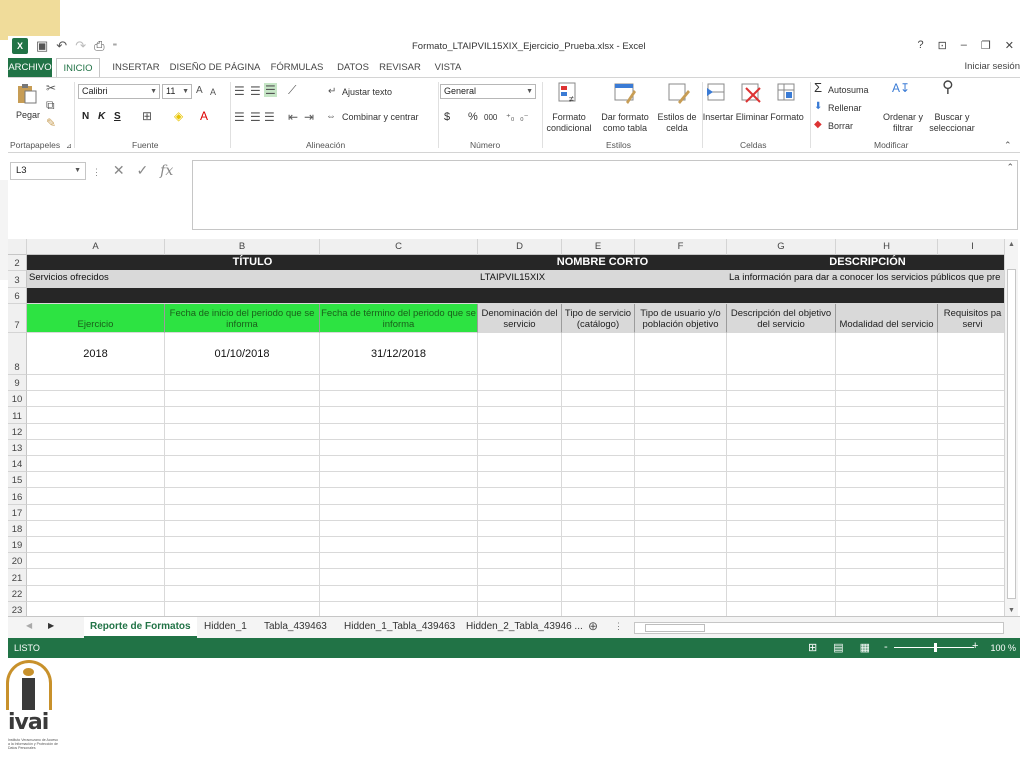 This screenshot has width=1024, height=768. What do you see at coordinates (677, 123) in the screenshot?
I see `cell-styles-button: Estilos de celda` at bounding box center [677, 123].